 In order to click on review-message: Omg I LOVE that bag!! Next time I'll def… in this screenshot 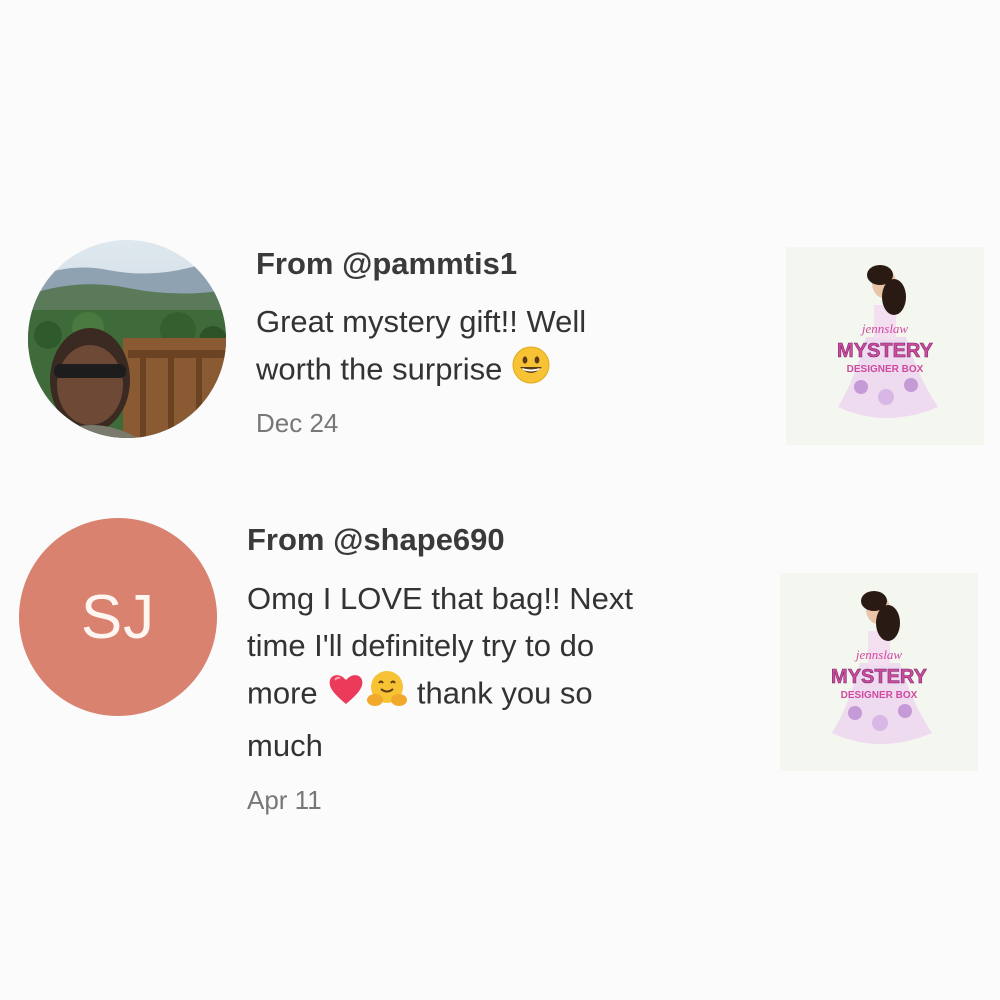, I will do `click(482, 672)`.